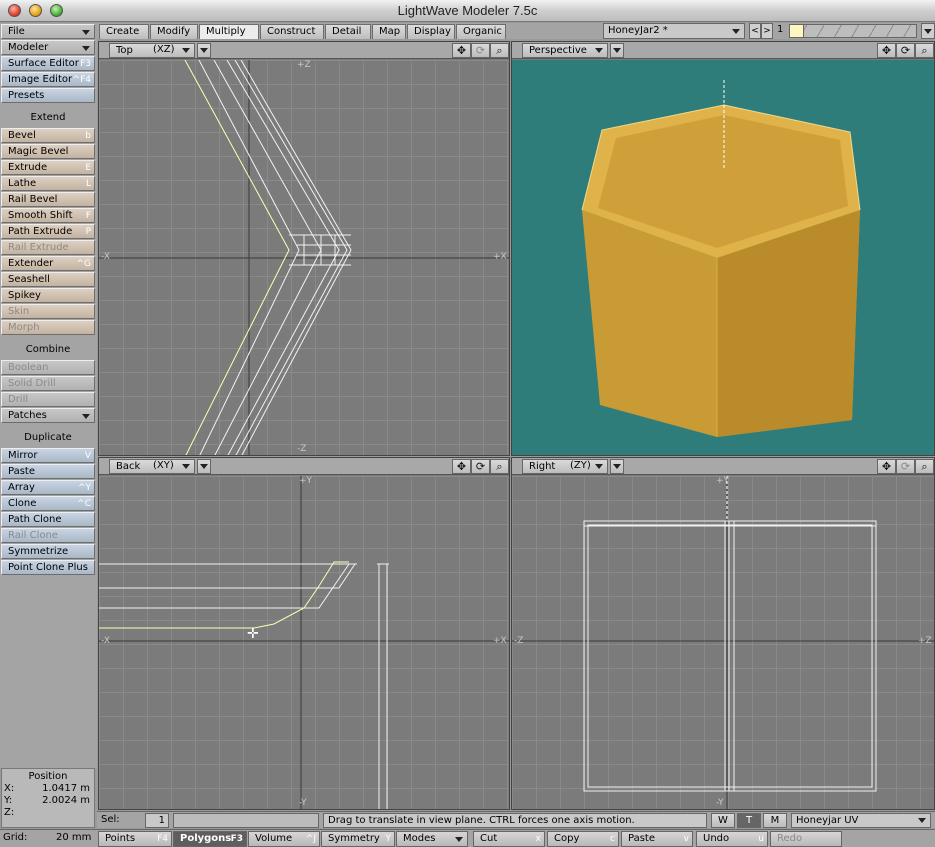 This screenshot has height=847, width=935. What do you see at coordinates (48, 151) in the screenshot?
I see `magic-bevel-button: Magic Bevel` at bounding box center [48, 151].